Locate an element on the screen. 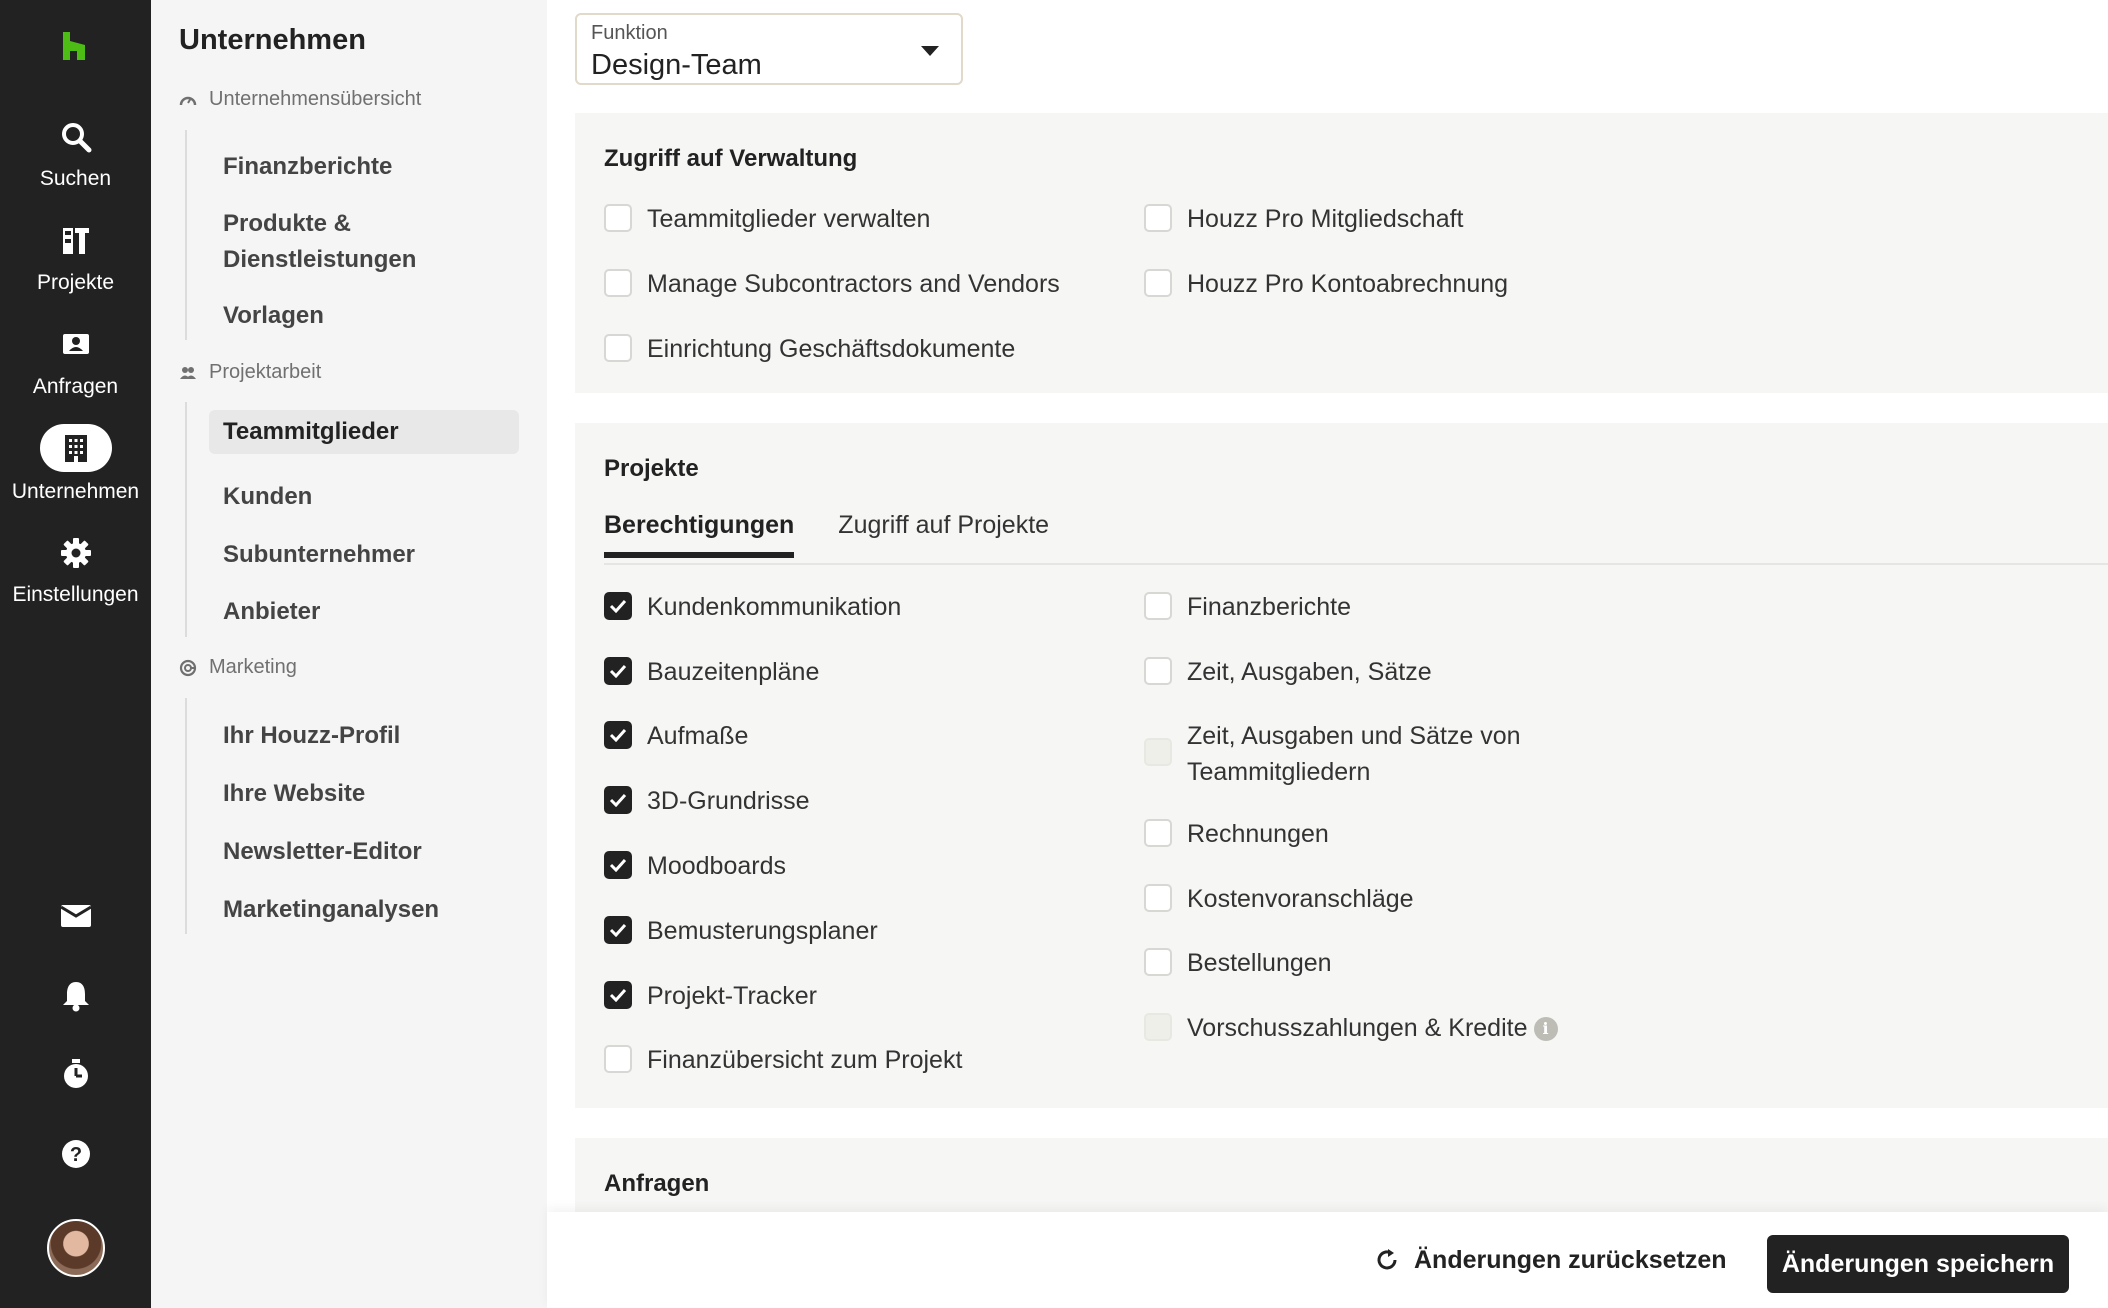  checkbox-manage-subcontractors: Manage Subcontractors and Vendors is located at coordinates (832, 284).